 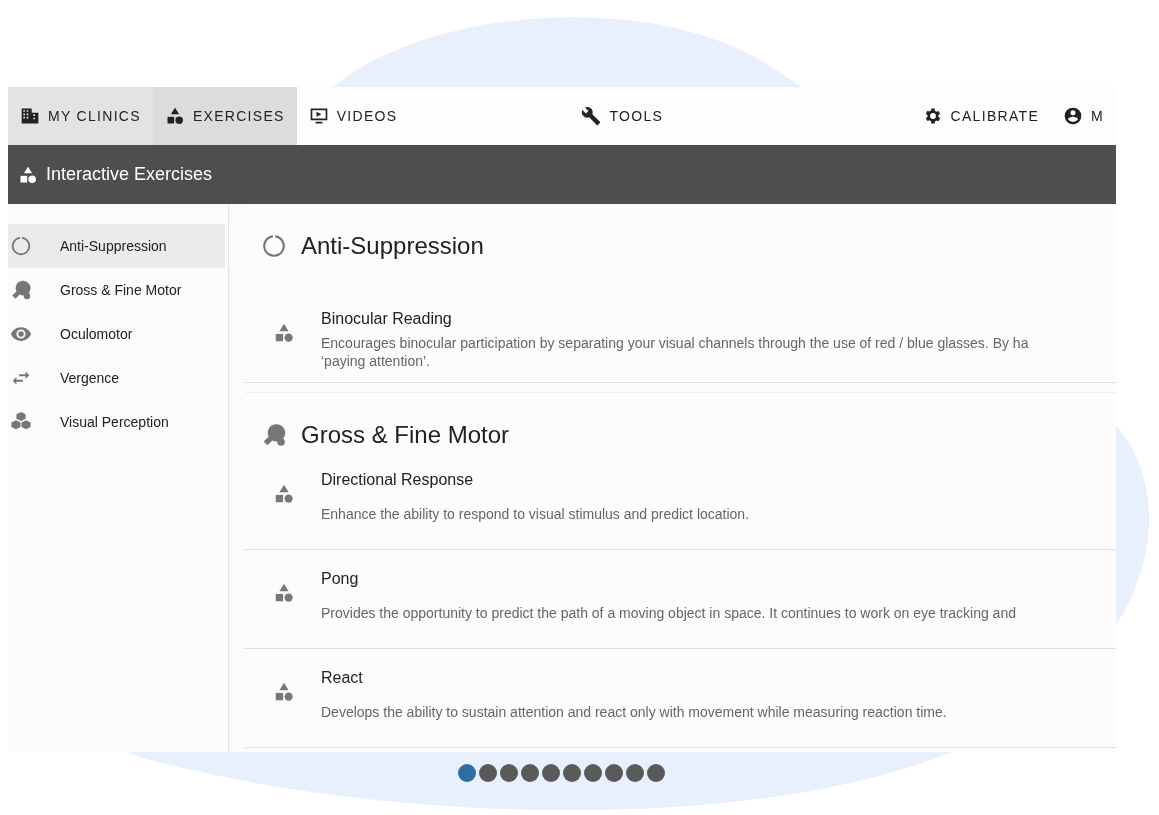 I want to click on account-button: M, so click(x=1083, y=116).